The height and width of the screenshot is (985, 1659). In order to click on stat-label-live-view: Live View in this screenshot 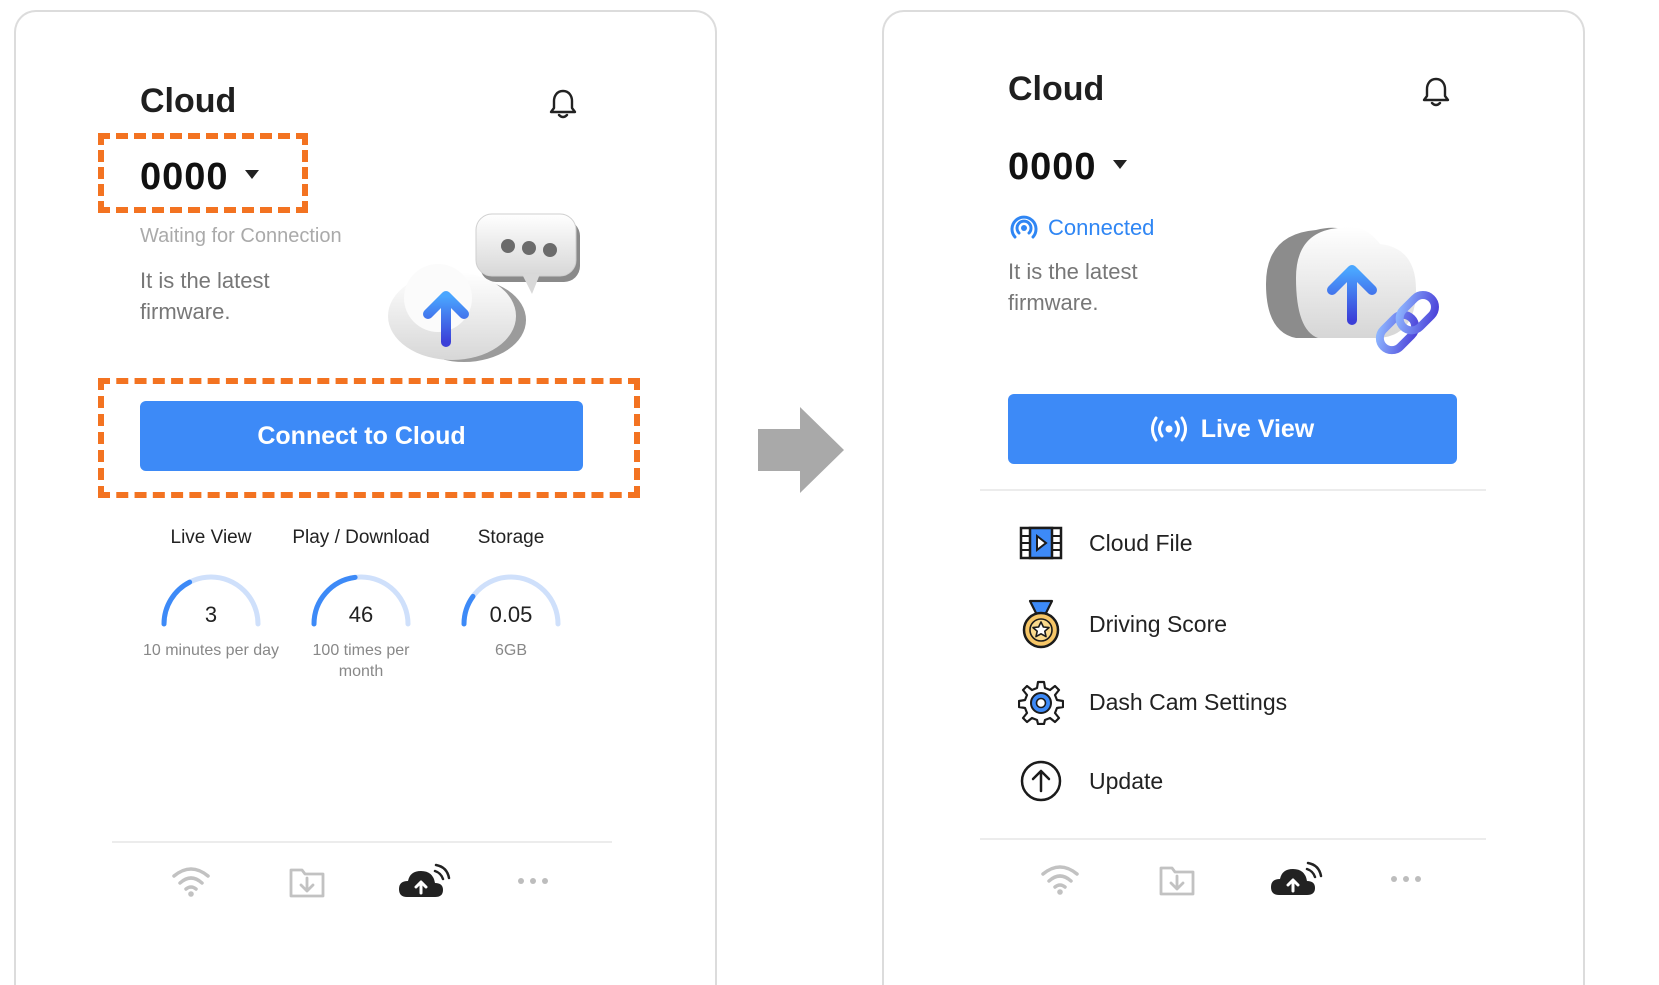, I will do `click(211, 537)`.